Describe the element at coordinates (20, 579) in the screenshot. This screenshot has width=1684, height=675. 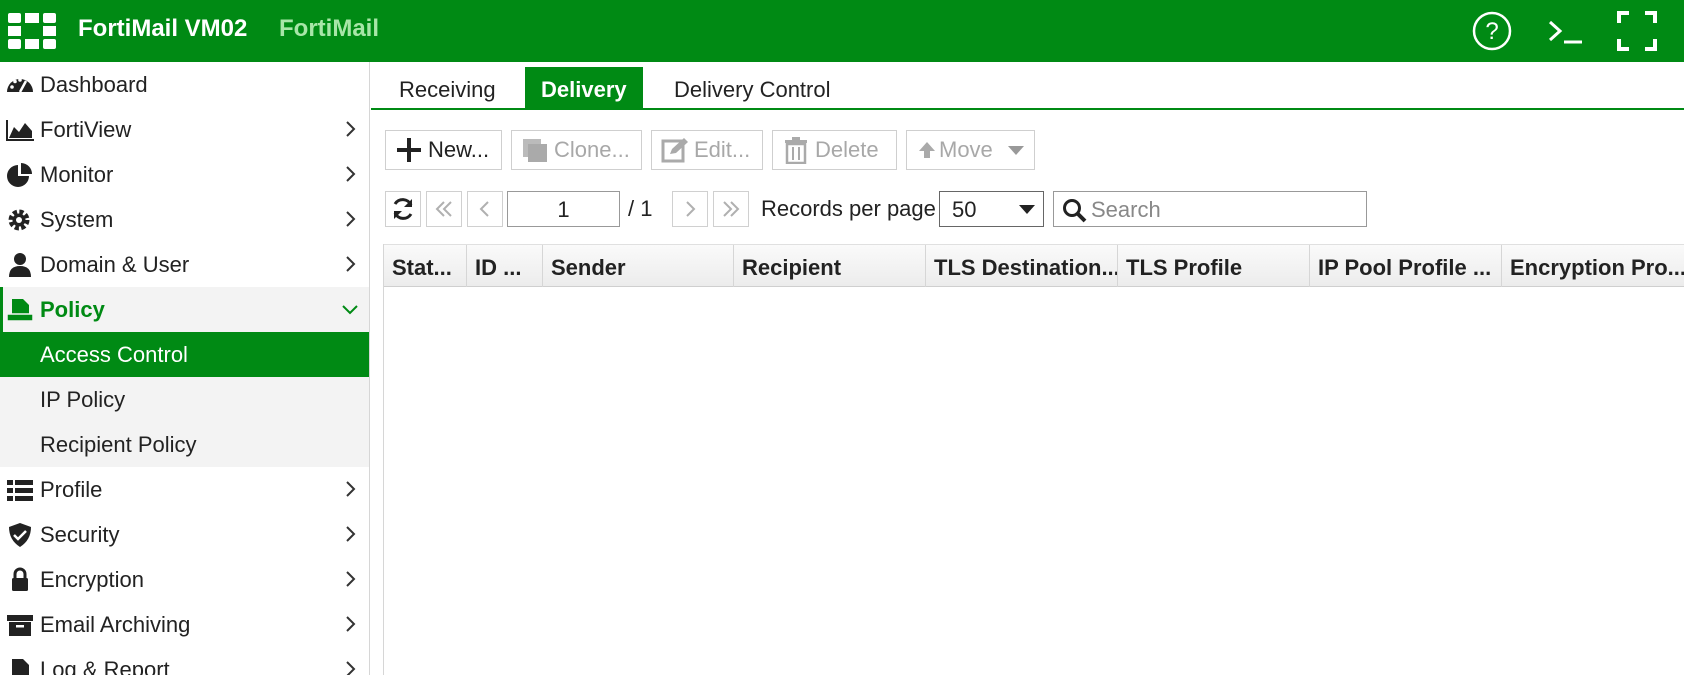
I see `lock-icon` at that location.